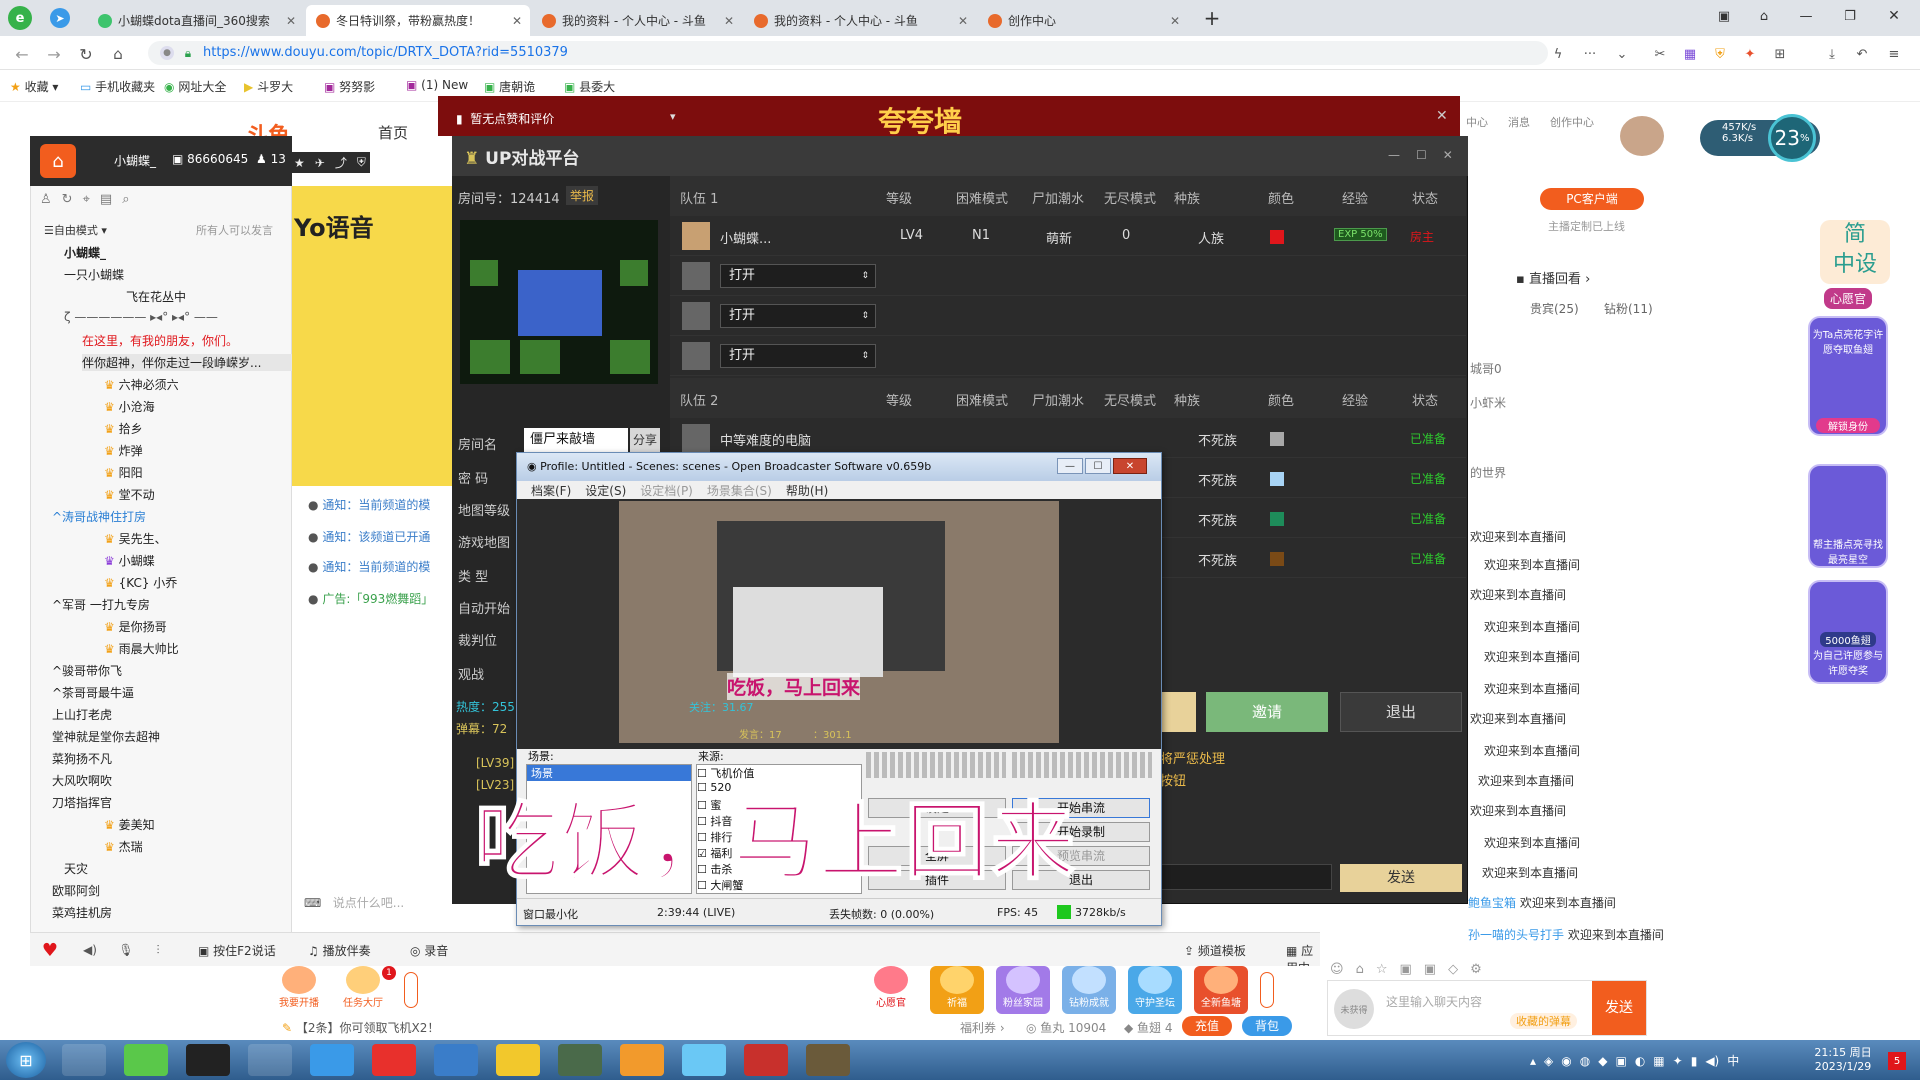 The height and width of the screenshot is (1080, 1920). Describe the element at coordinates (360, 1027) in the screenshot. I see `reward-tip: ✎ 【2条】你可领取飞机X2！` at that location.